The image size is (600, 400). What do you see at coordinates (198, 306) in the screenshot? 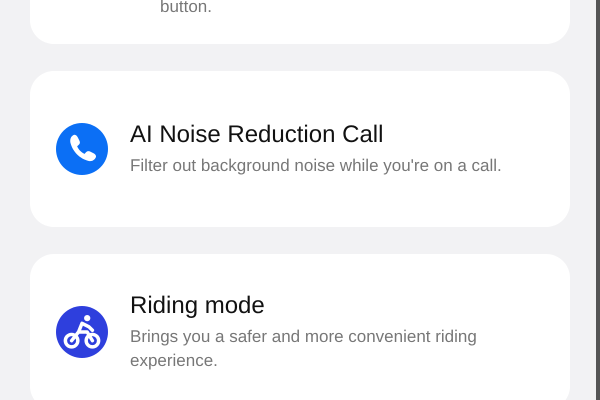
I see `feature-title: Riding mode` at bounding box center [198, 306].